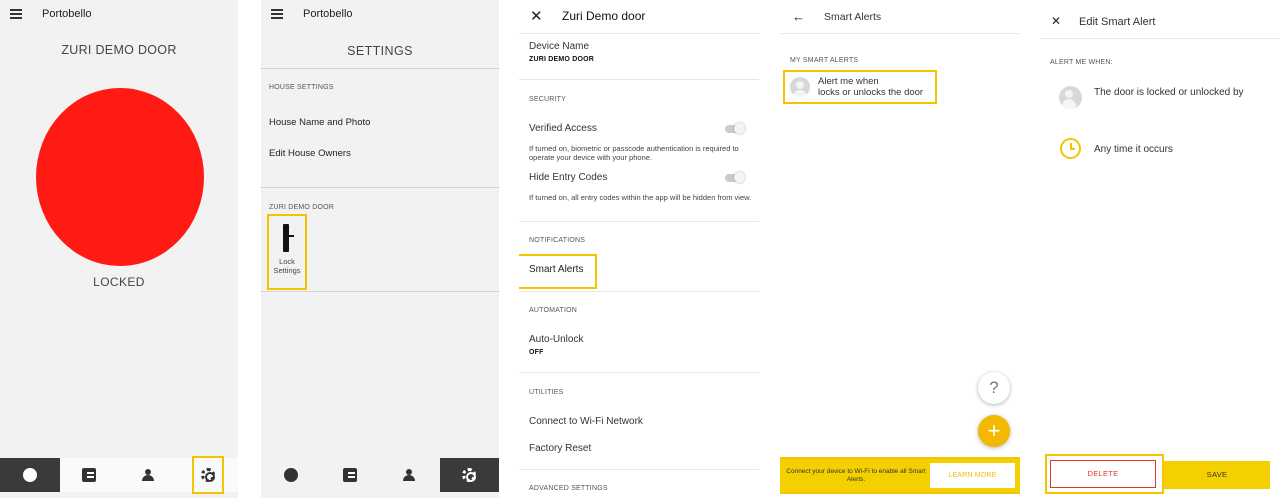 Image resolution: width=1280 pixels, height=498 pixels. Describe the element at coordinates (556, 339) in the screenshot. I see `auto-unlock-label: Auto-Unlock` at that location.